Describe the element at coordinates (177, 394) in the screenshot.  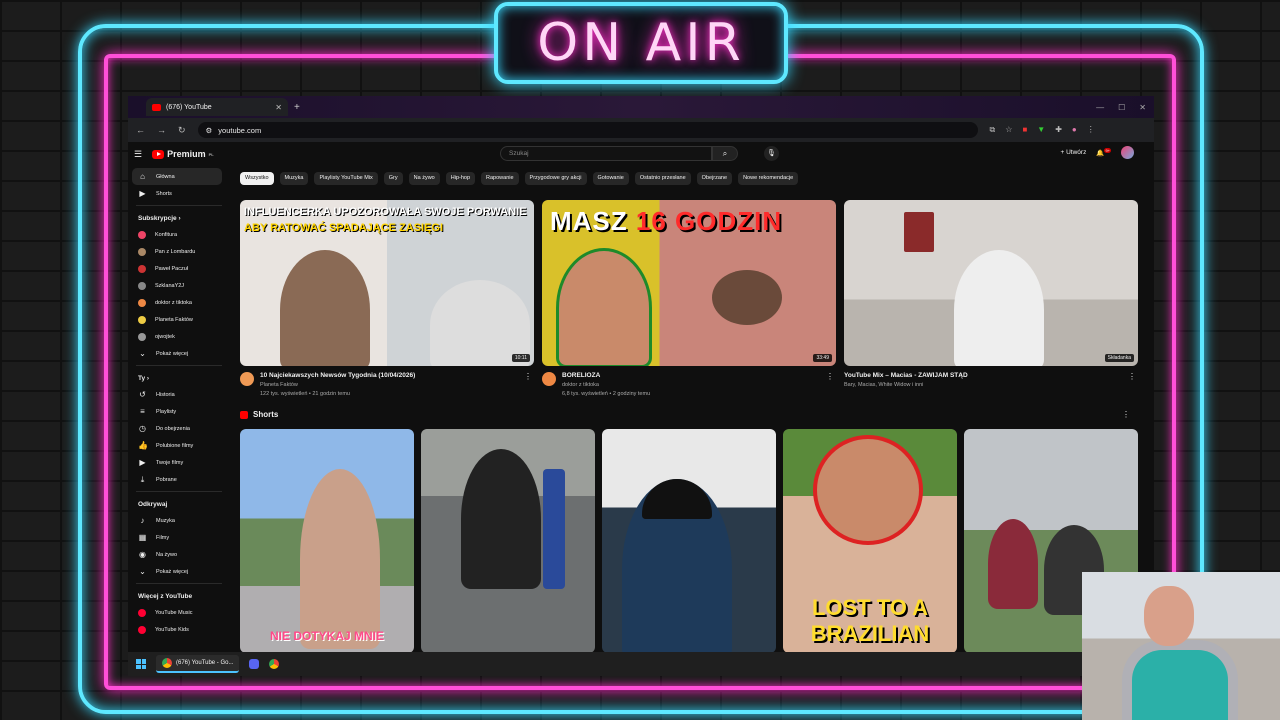
I see `sidebar-item-you-0: ↺ Historia` at that location.